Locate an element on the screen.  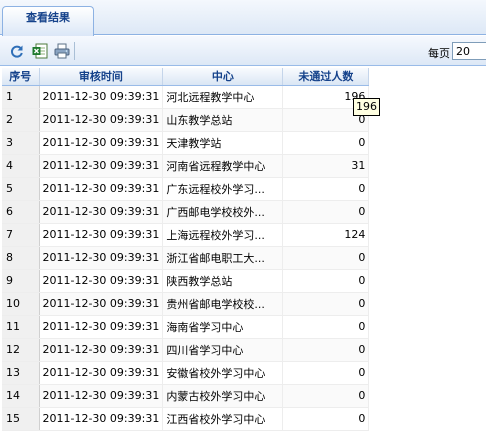
table-row: 5 2011-12-30 09:39:31 广东远程校外学习... 0 is located at coordinates (186, 189).